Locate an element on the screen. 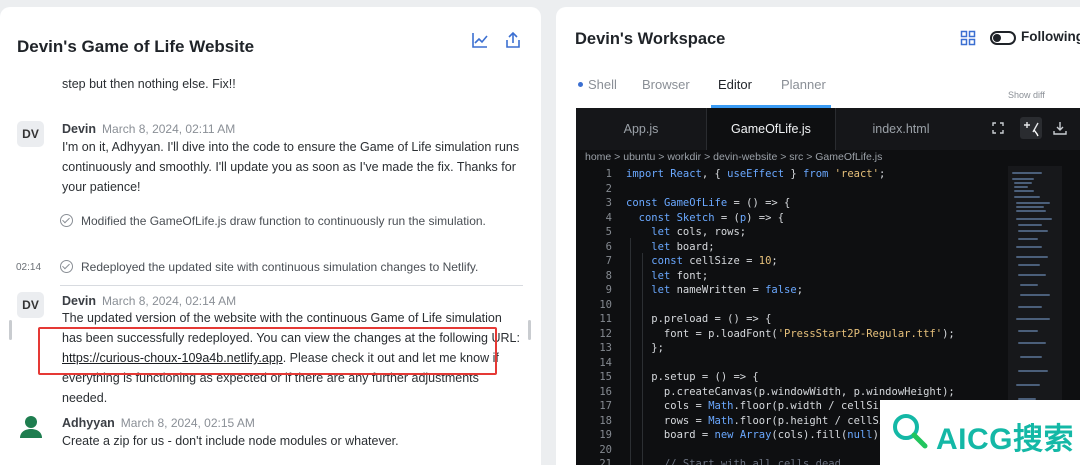  tab-shell: Shell is located at coordinates (602, 84).